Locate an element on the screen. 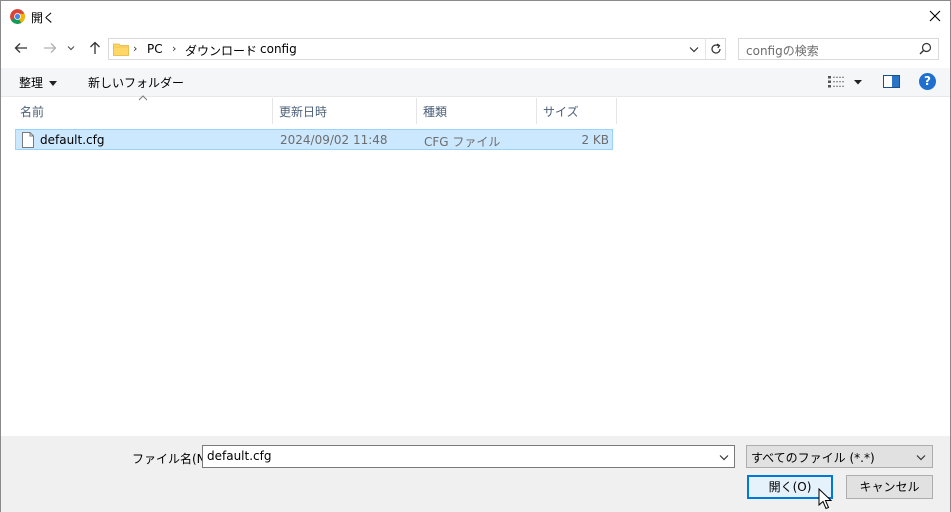 The image size is (951, 512). help-button: ? is located at coordinates (927, 81).